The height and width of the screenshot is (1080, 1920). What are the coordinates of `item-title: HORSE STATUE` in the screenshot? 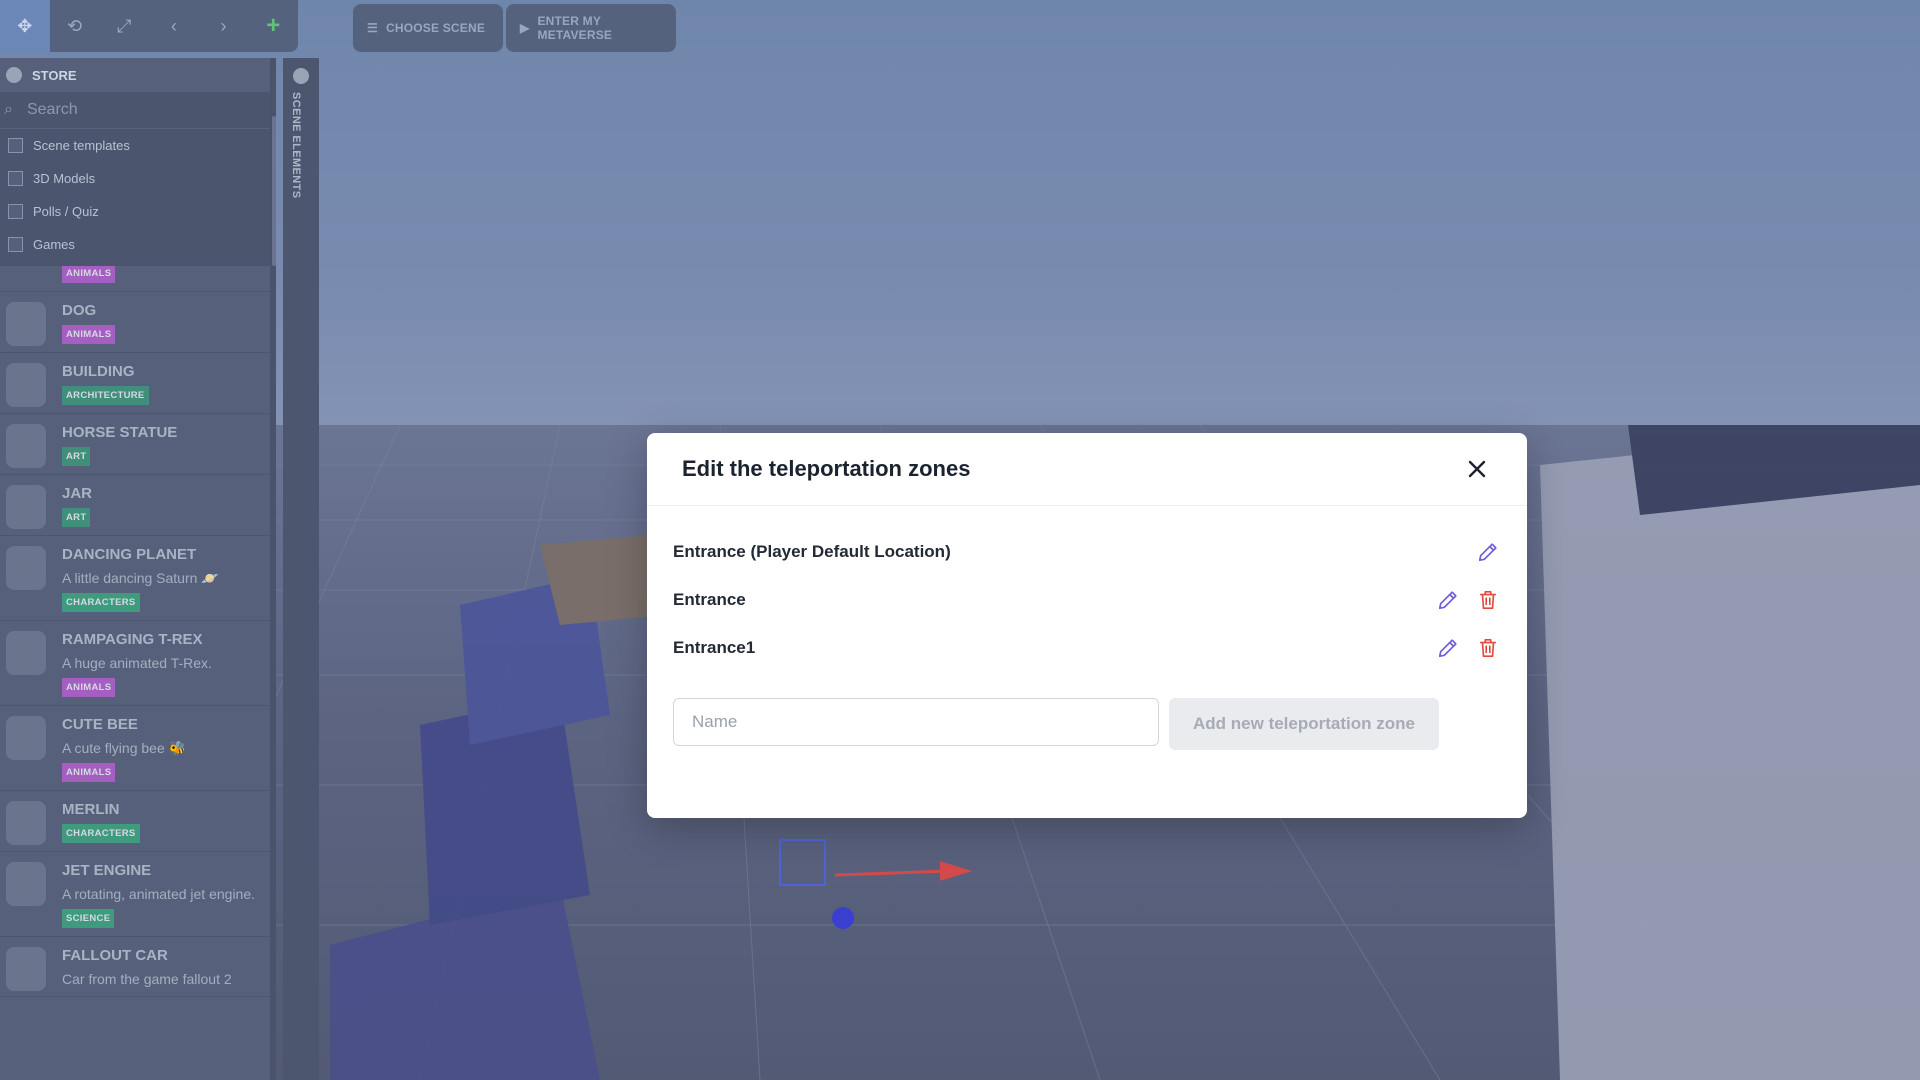 It's located at (120, 432).